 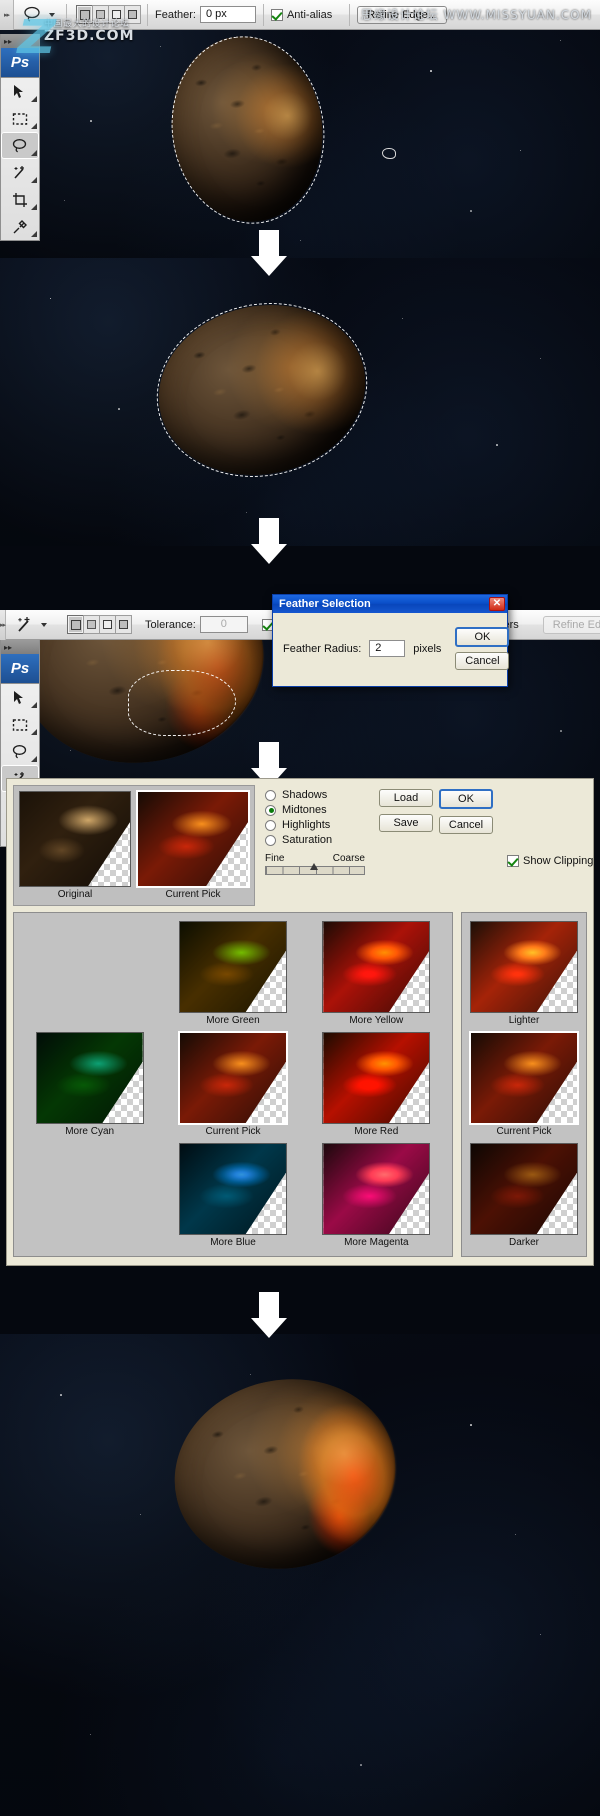 I want to click on brightness-current-pick-thumbnail, so click(x=524, y=1078).